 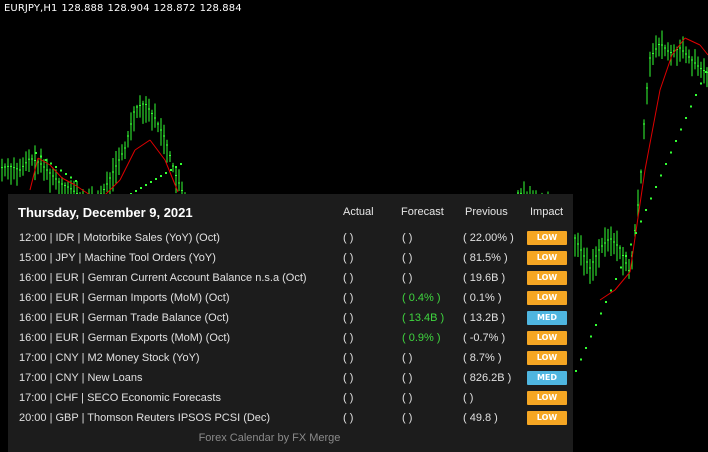 I want to click on previous-value: ( ), so click(x=468, y=398).